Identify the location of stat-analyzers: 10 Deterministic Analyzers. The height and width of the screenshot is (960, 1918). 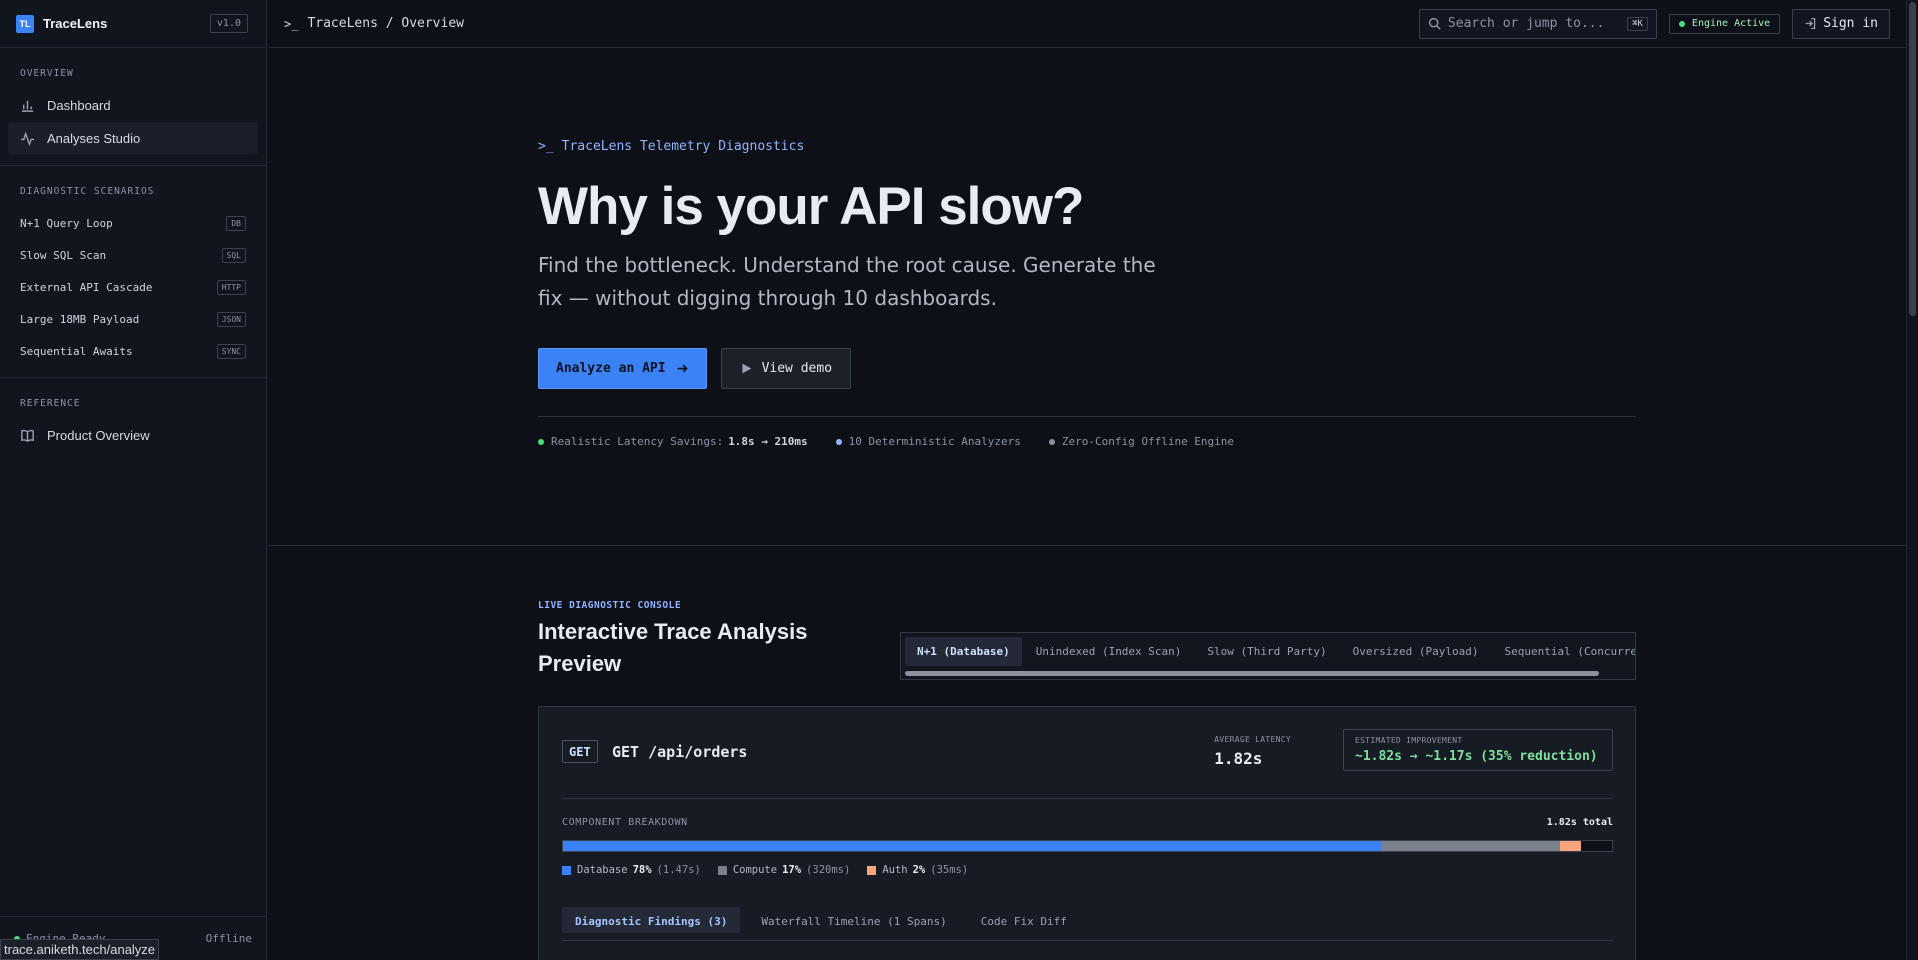
(928, 441).